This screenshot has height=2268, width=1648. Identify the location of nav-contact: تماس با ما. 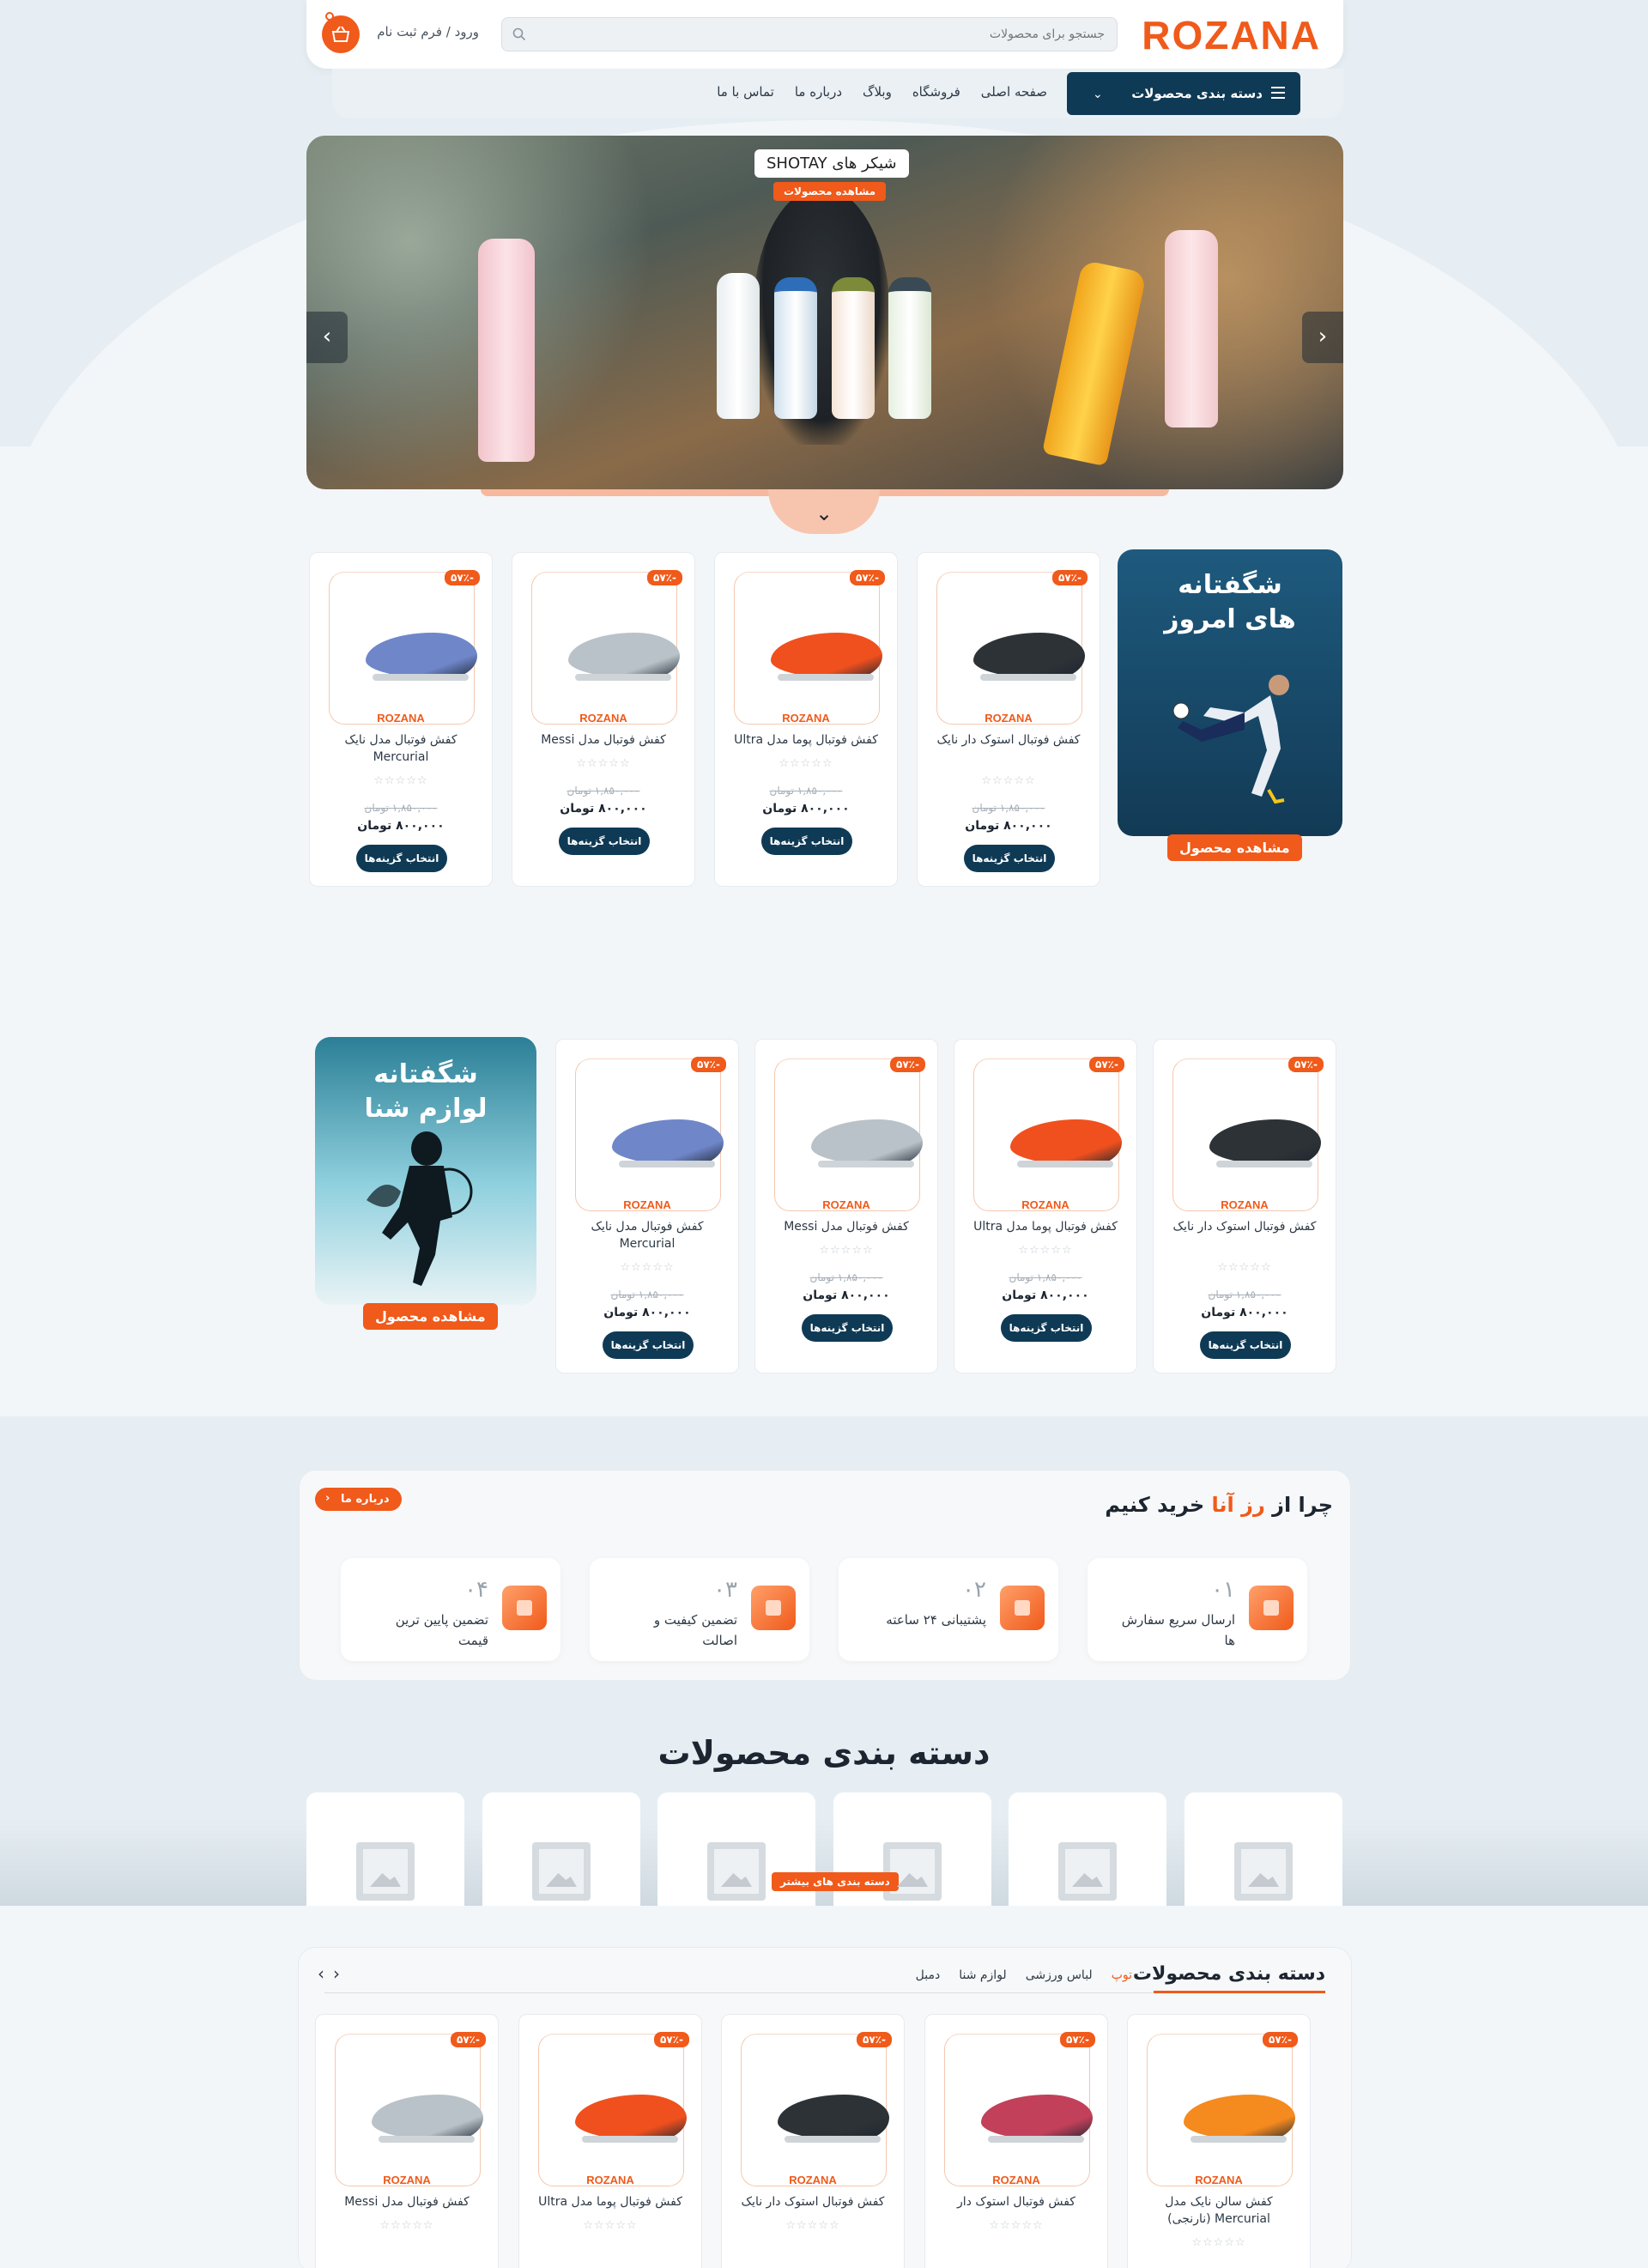
(745, 92).